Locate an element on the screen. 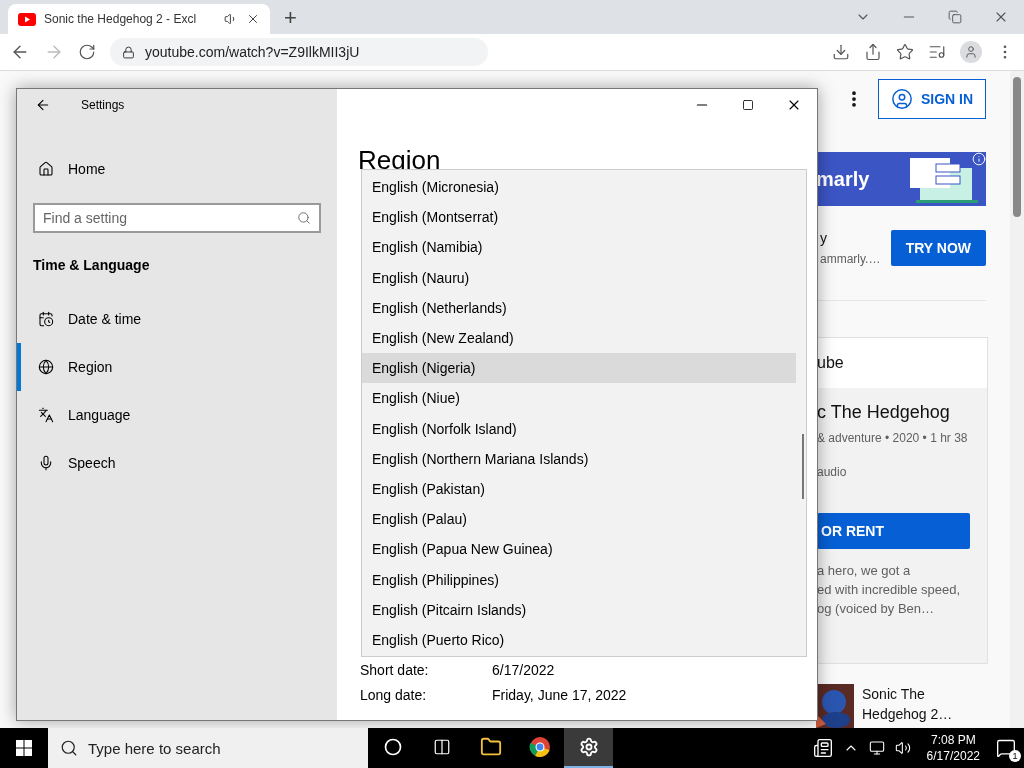  description-line: a hero, we got a is located at coordinates (864, 571).